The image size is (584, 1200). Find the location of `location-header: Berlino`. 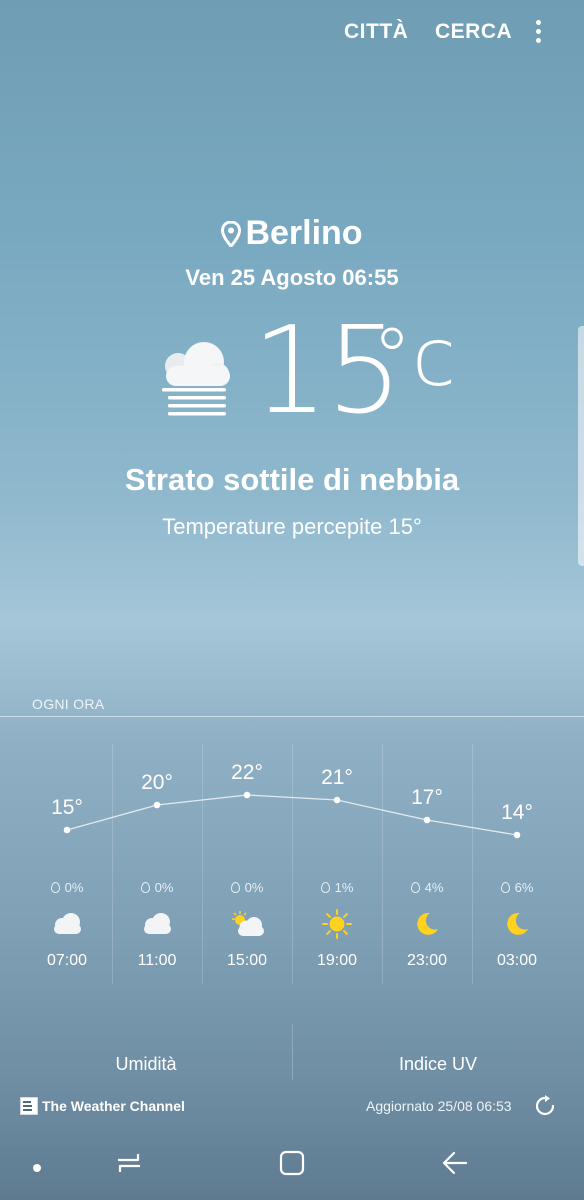

location-header: Berlino is located at coordinates (292, 233).